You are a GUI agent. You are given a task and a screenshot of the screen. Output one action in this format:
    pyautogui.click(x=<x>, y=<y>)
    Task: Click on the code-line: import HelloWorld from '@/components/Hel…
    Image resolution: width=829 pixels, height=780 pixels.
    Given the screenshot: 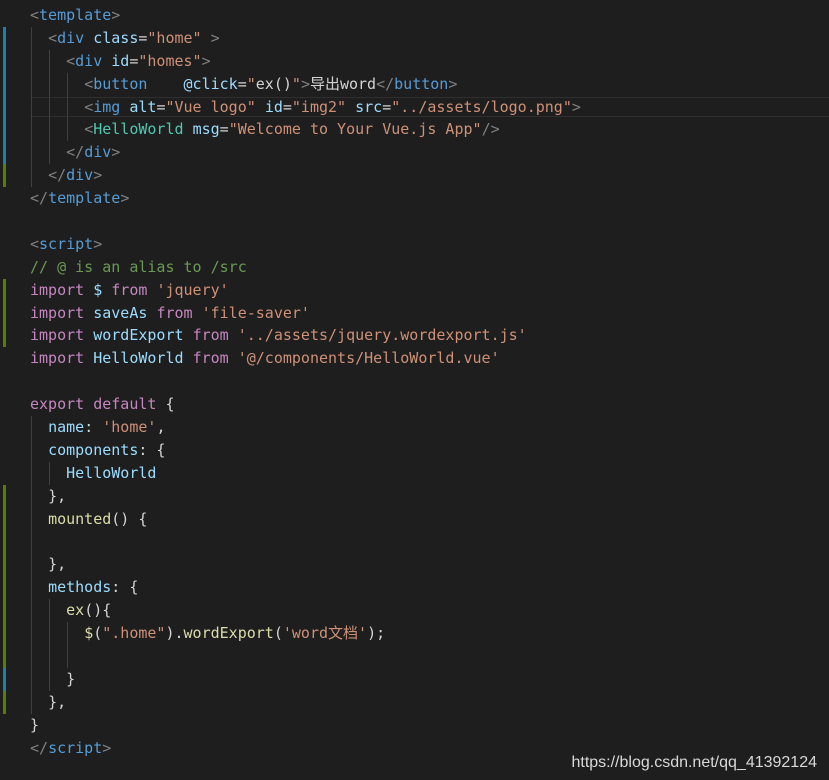 What is the action you would take?
    pyautogui.click(x=429, y=358)
    